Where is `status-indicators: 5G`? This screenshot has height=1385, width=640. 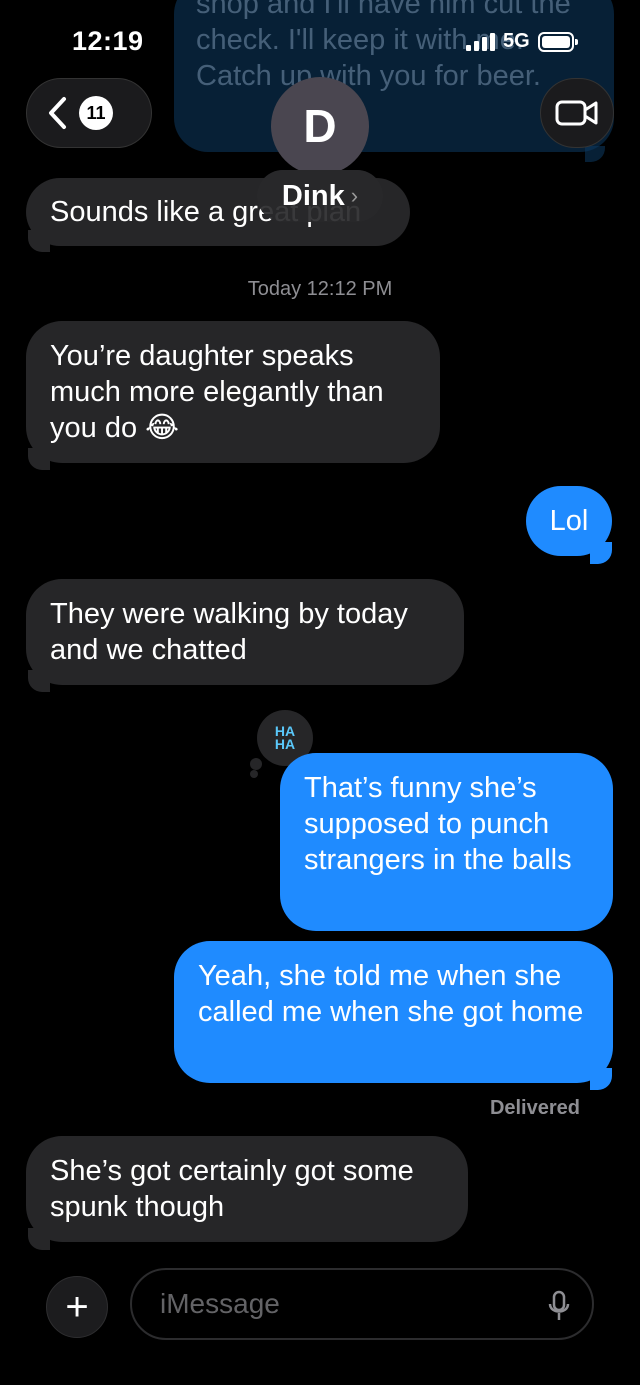
status-indicators: 5G is located at coordinates (522, 41).